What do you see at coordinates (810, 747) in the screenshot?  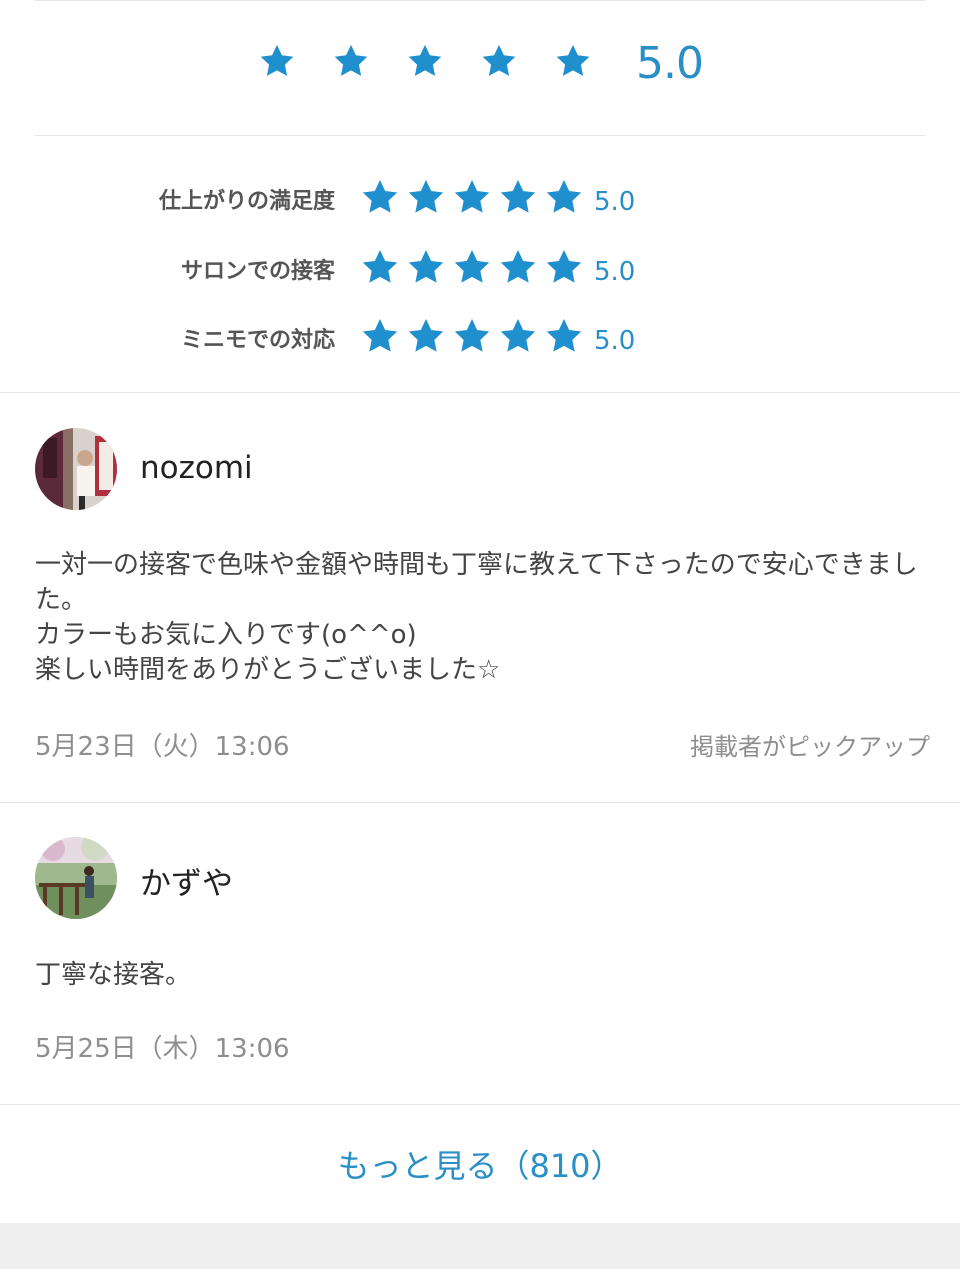 I see `pickup-badge: 掲載者がピックアップ` at bounding box center [810, 747].